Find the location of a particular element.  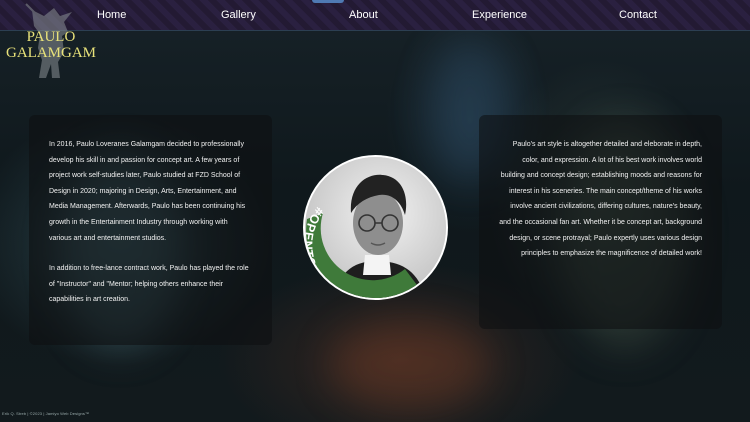

profile-portrait: #OPENTOWORK is located at coordinates (375, 227).